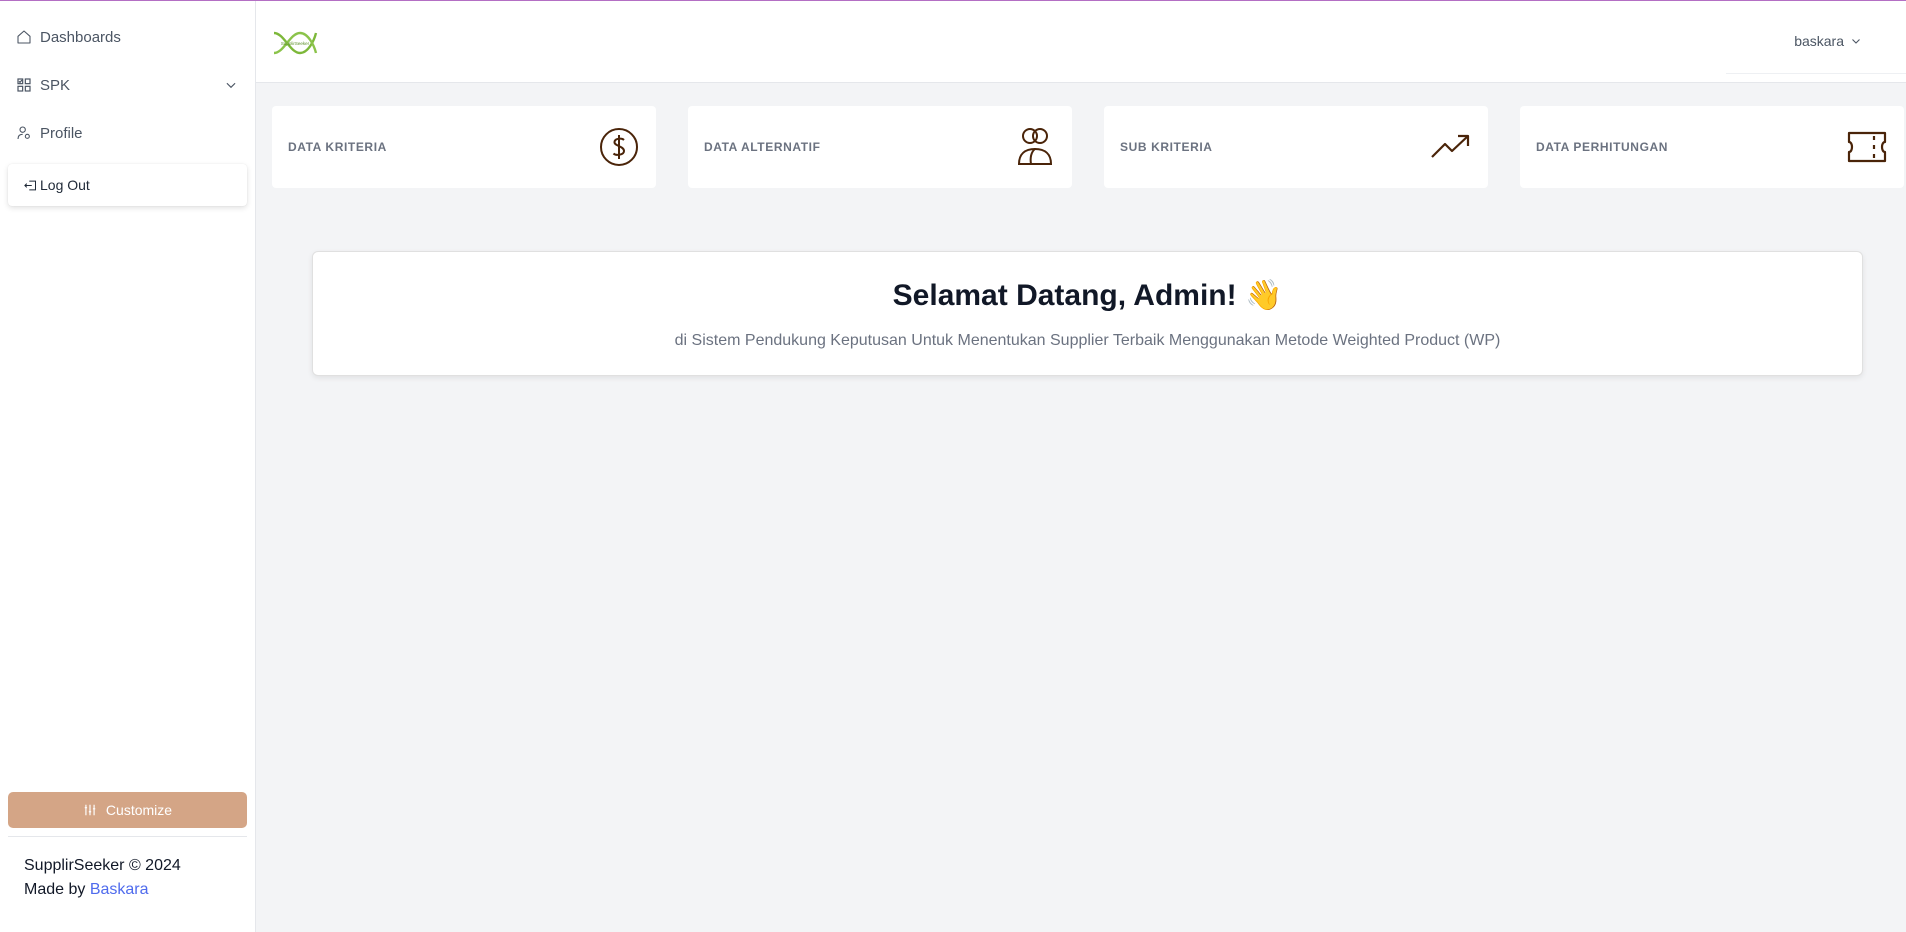 The width and height of the screenshot is (1906, 932). I want to click on welcome-title: Selamat Datang, Admin! 👋, so click(1087, 295).